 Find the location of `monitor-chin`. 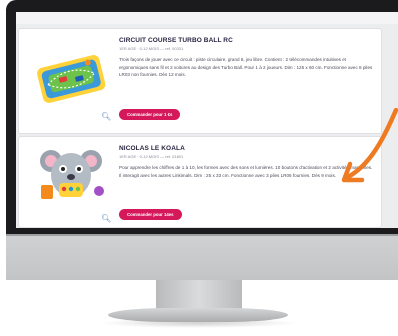

monitor-chin is located at coordinates (202, 257).